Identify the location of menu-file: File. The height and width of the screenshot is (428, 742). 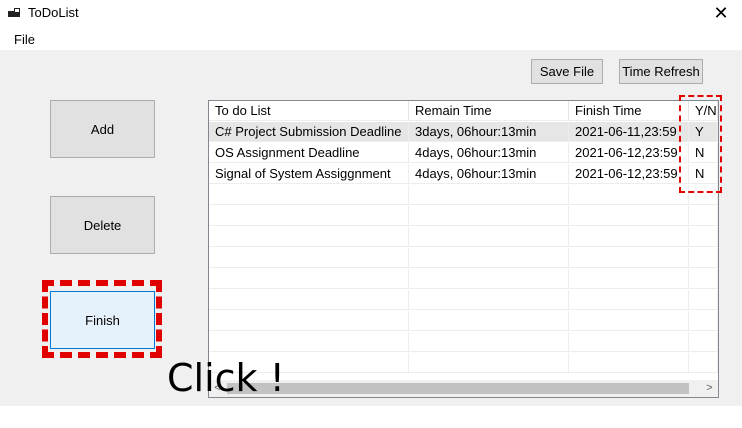
(24, 39).